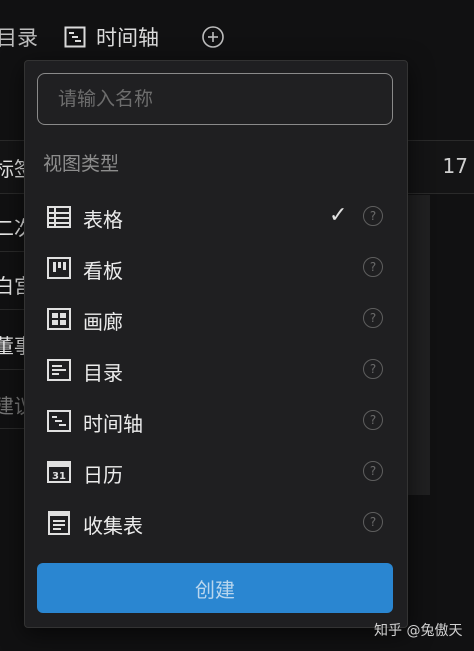 The height and width of the screenshot is (651, 474). I want to click on view-type-label-gallery: 画廊, so click(103, 322).